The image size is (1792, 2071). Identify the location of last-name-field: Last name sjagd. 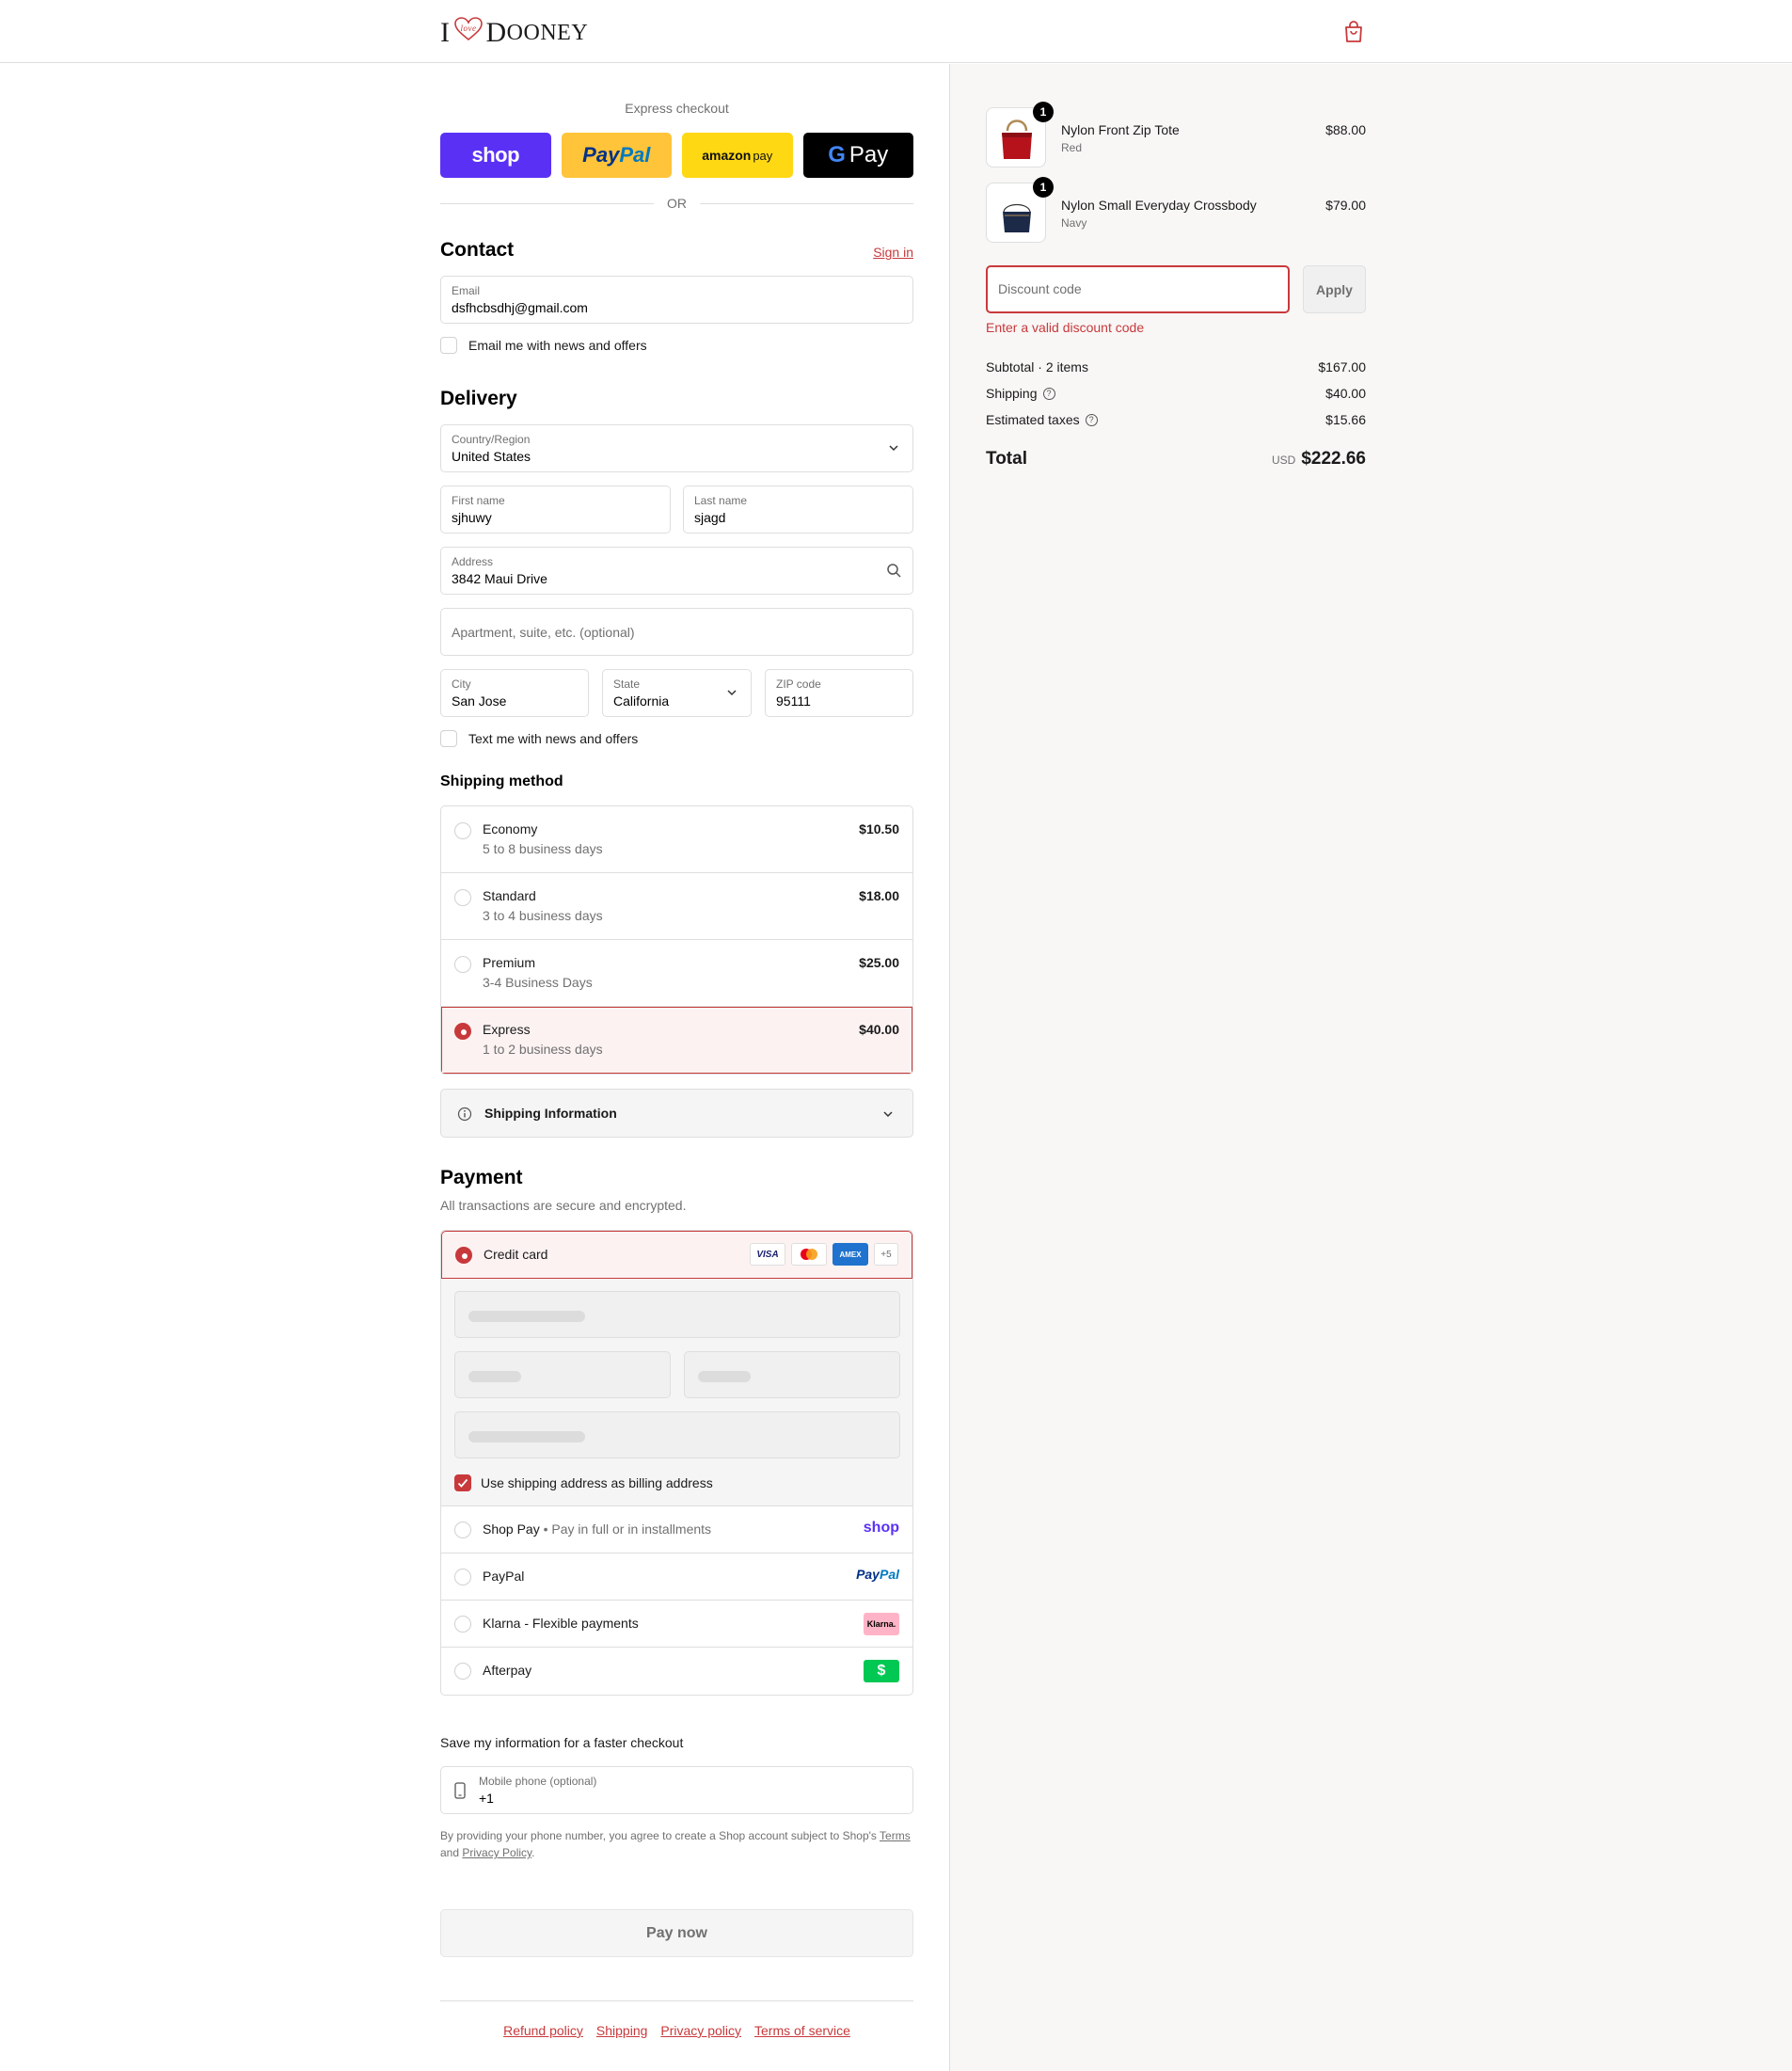
(798, 510).